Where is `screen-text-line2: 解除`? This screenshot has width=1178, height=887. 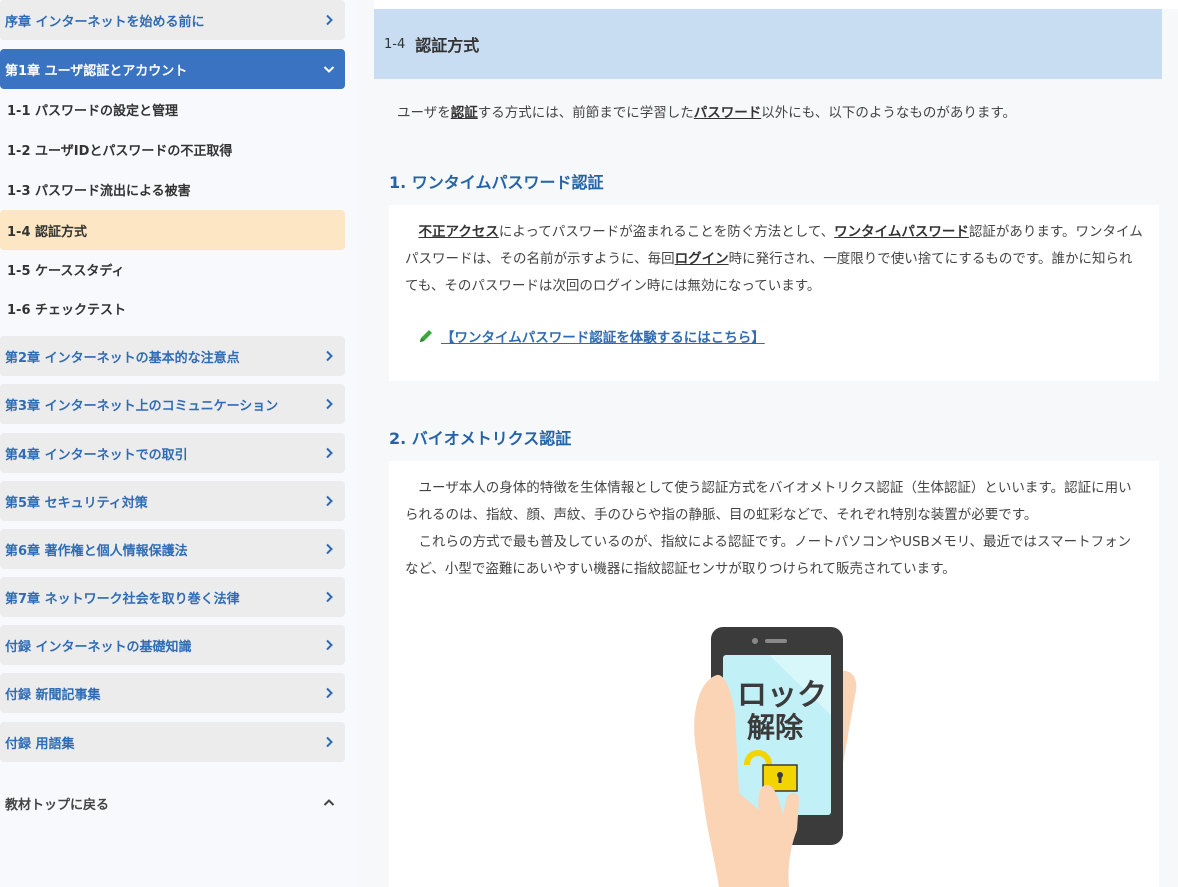
screen-text-line2: 解除 is located at coordinates (775, 727).